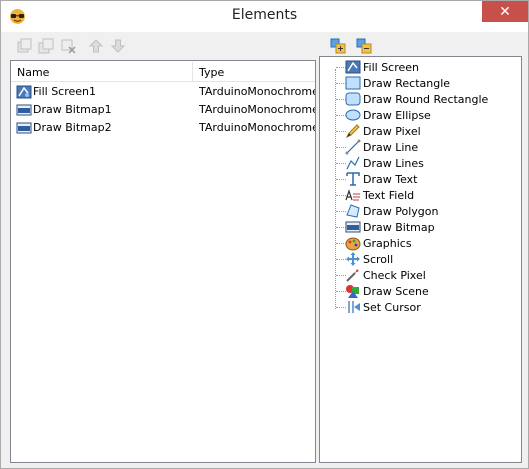 Image resolution: width=529 pixels, height=469 pixels. I want to click on delete-element-button, so click(68, 46).